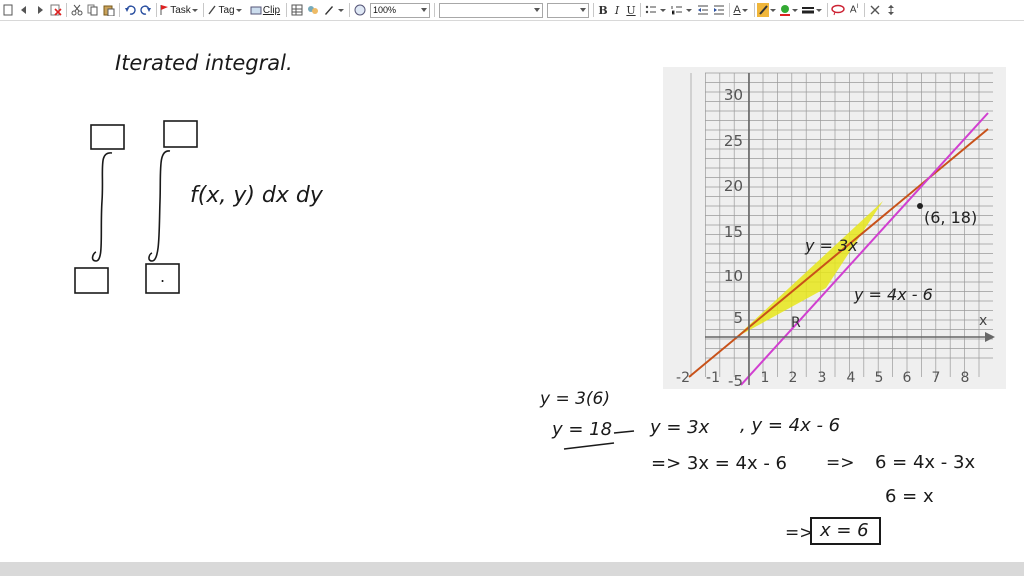 This screenshot has height=576, width=1024. Describe the element at coordinates (512, 569) in the screenshot. I see `bottom-scrollbar` at that location.